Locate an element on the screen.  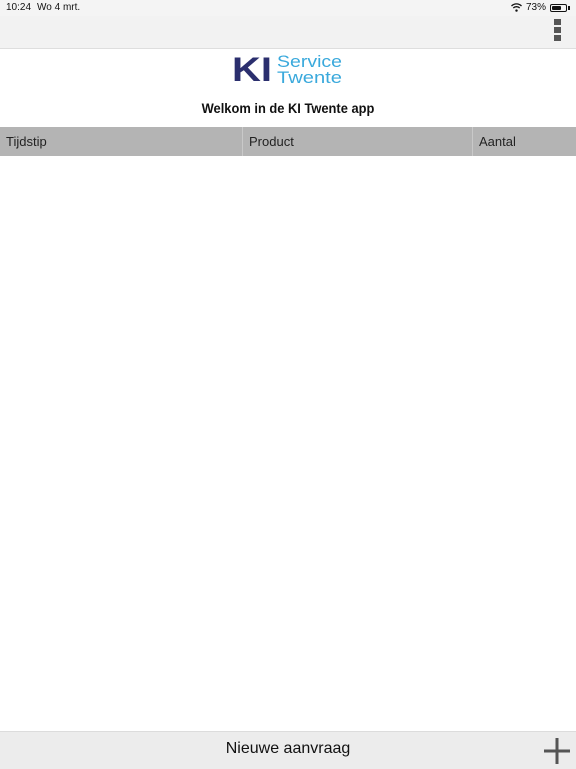
wifi-icon is located at coordinates (516, 7).